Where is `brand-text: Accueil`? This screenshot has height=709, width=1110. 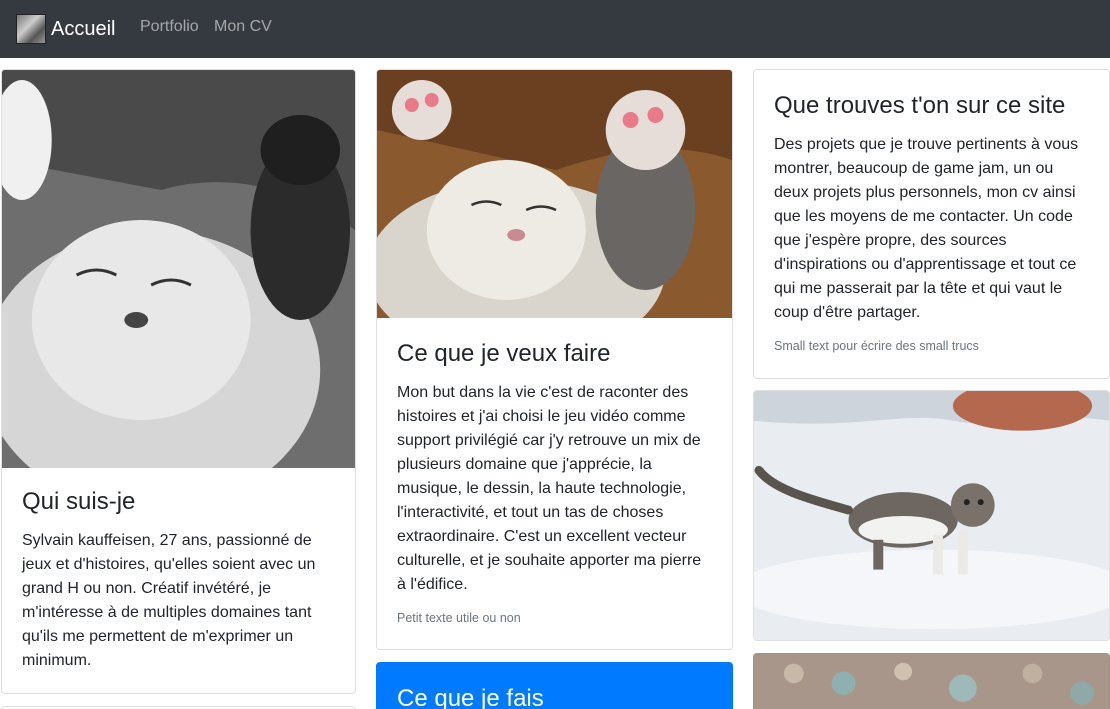
brand-text: Accueil is located at coordinates (83, 29).